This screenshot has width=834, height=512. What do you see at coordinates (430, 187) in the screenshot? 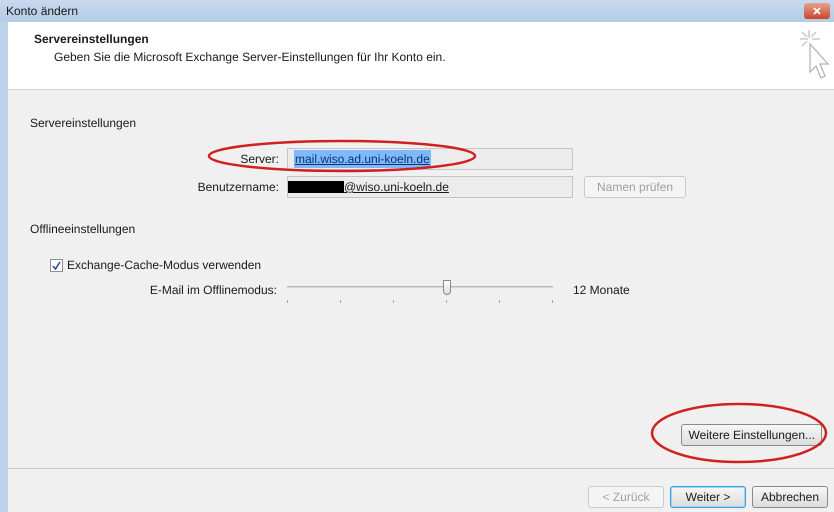
I see `username-field: @wiso.uni-koeln.de` at bounding box center [430, 187].